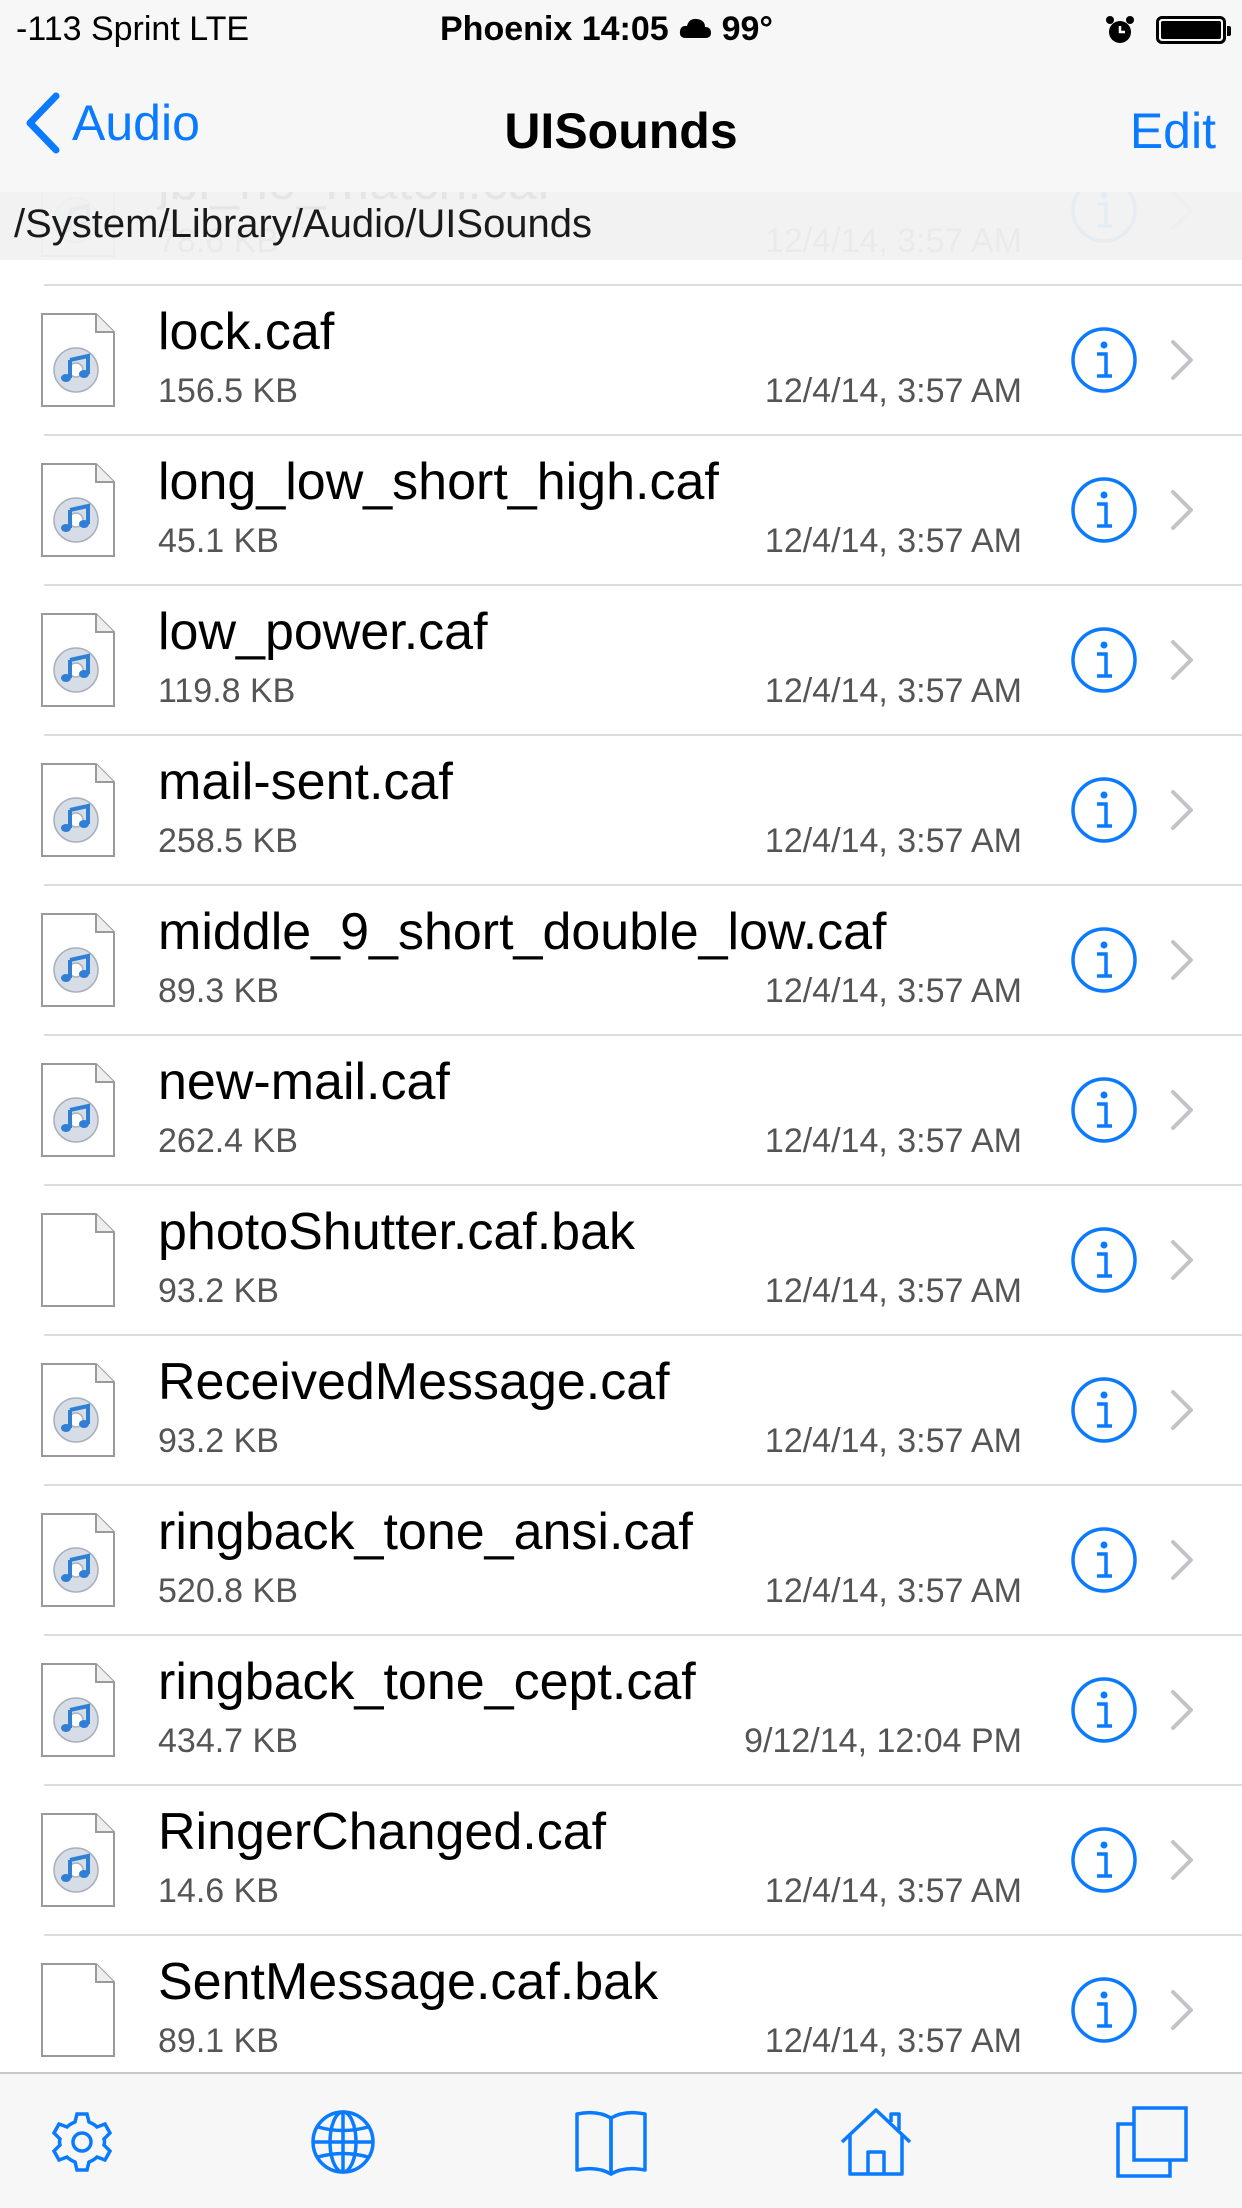 The width and height of the screenshot is (1242, 2208). I want to click on location-time-label: Phoenix 14:05, so click(554, 29).